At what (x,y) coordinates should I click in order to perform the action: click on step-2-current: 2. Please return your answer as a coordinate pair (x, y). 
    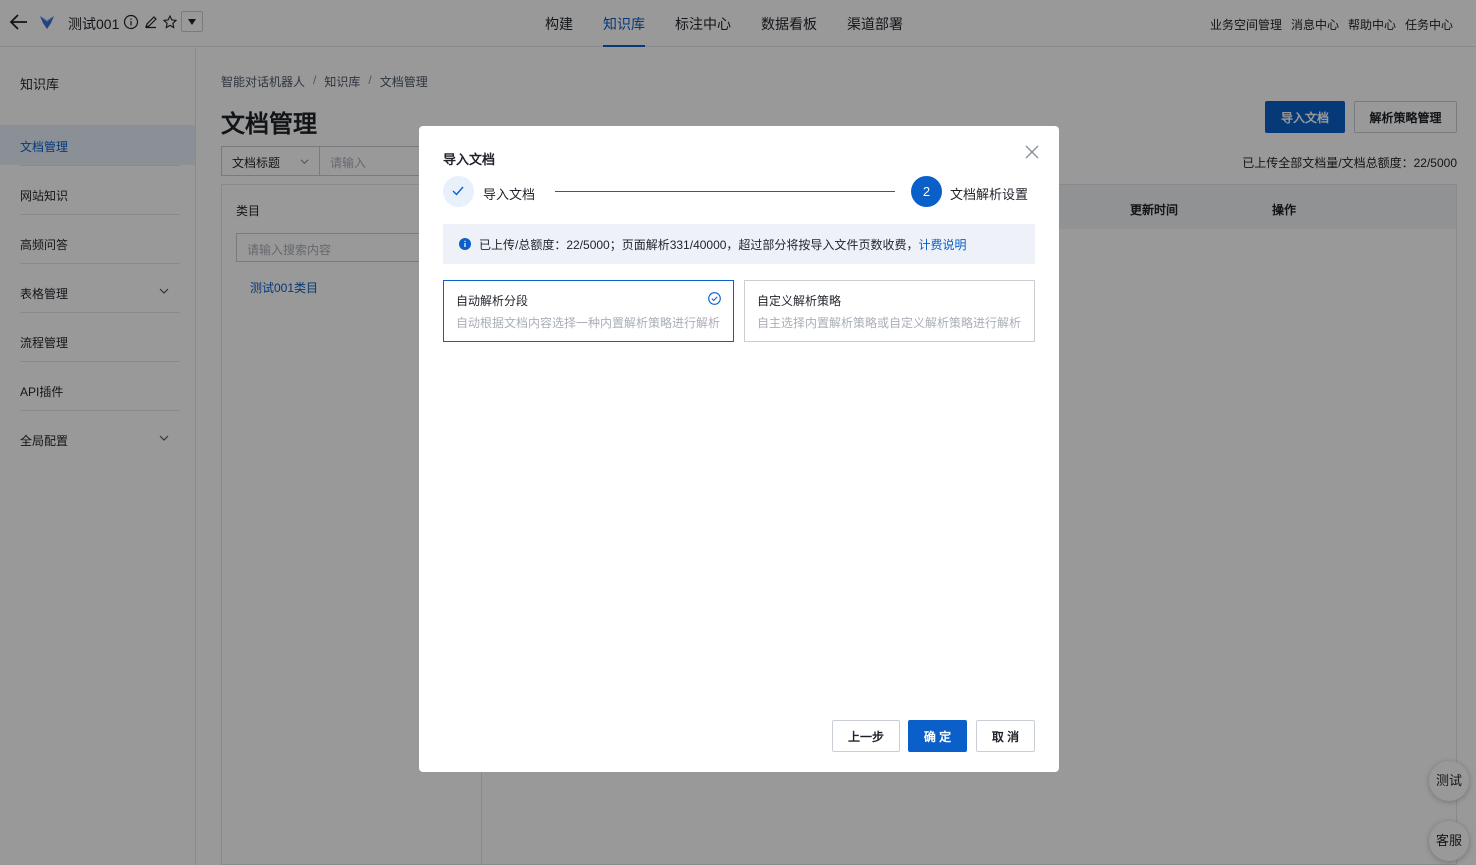
    Looking at the image, I should click on (926, 191).